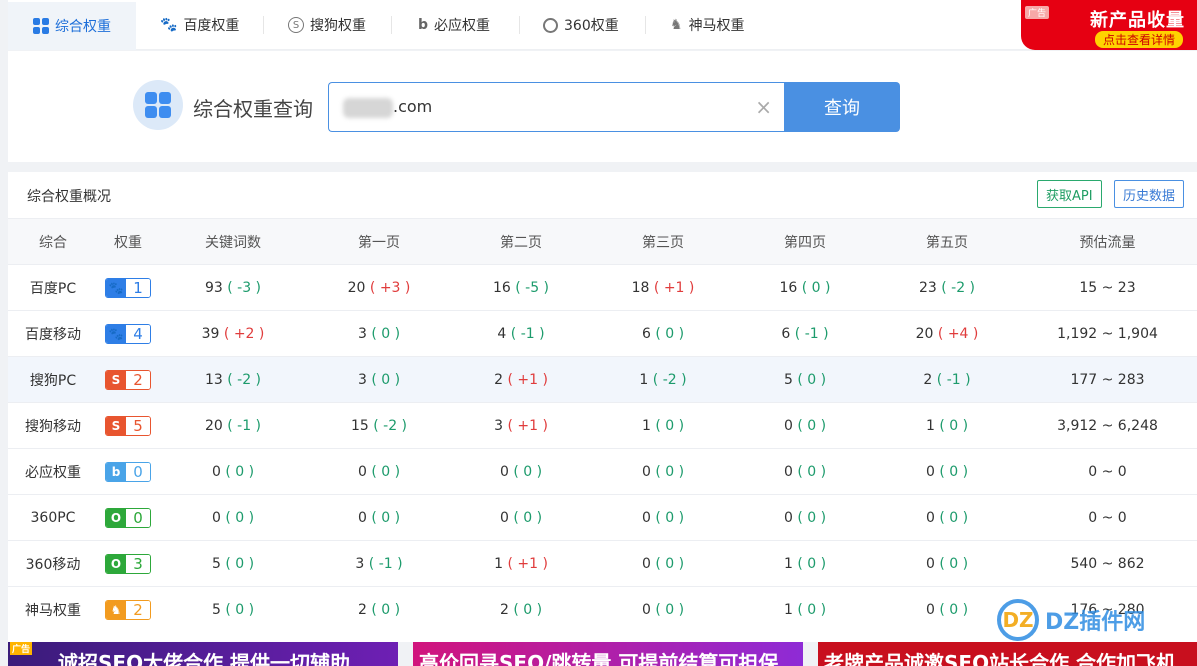 This screenshot has width=1197, height=666. I want to click on metric-change: ( +4 ), so click(958, 333).